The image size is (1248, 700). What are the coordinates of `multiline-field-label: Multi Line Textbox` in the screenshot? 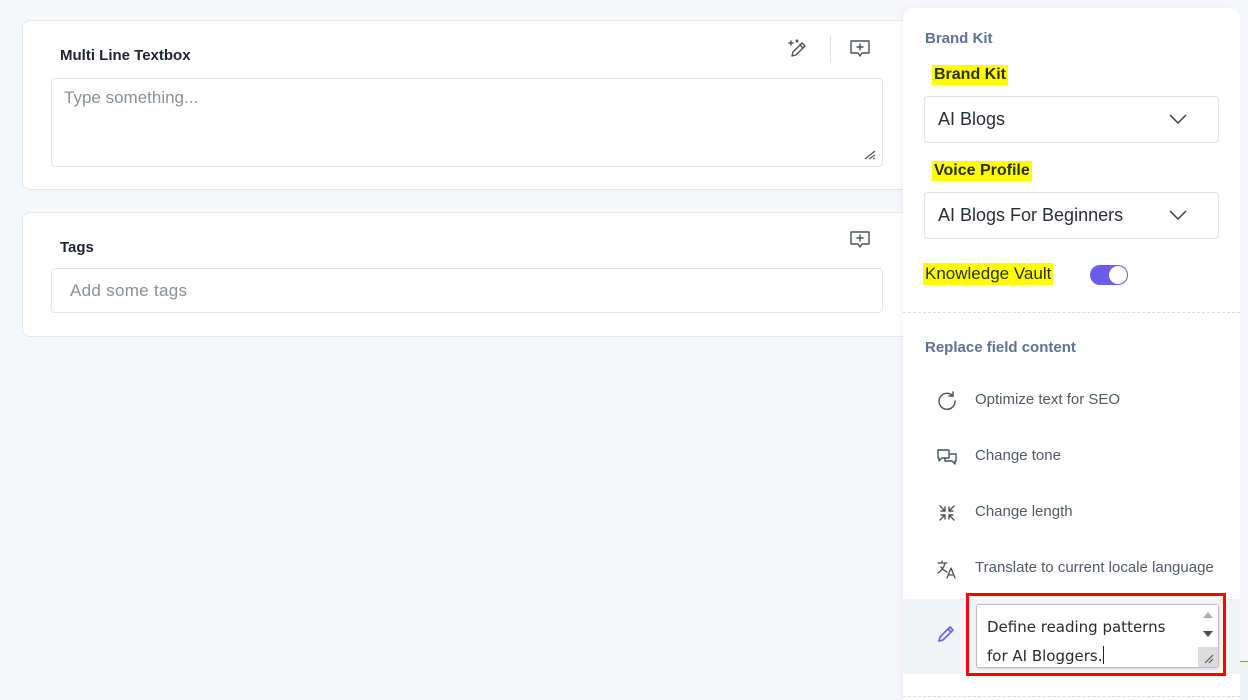 It's located at (125, 55).